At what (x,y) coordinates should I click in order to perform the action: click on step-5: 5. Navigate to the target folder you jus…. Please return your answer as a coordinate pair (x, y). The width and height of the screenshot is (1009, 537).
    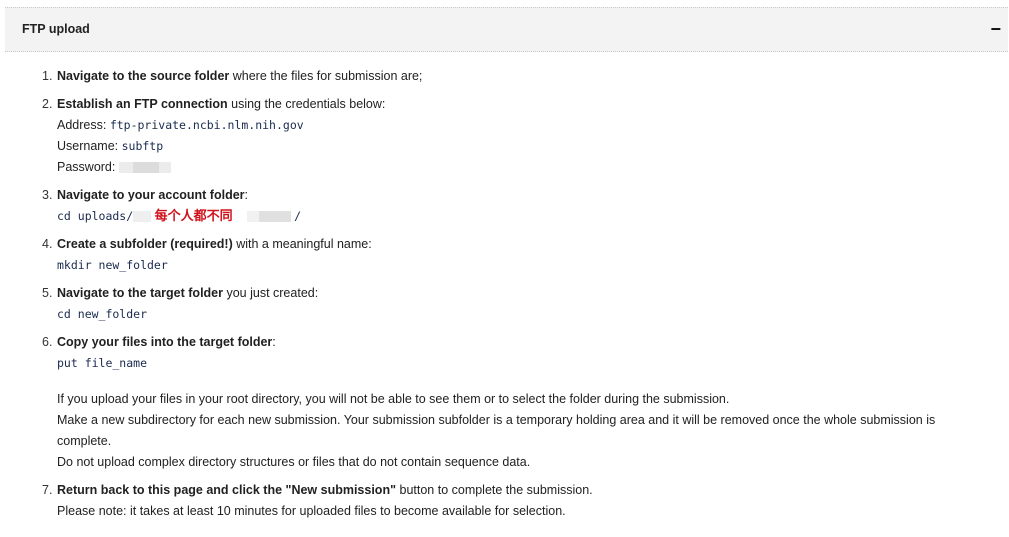
    Looking at the image, I should click on (517, 304).